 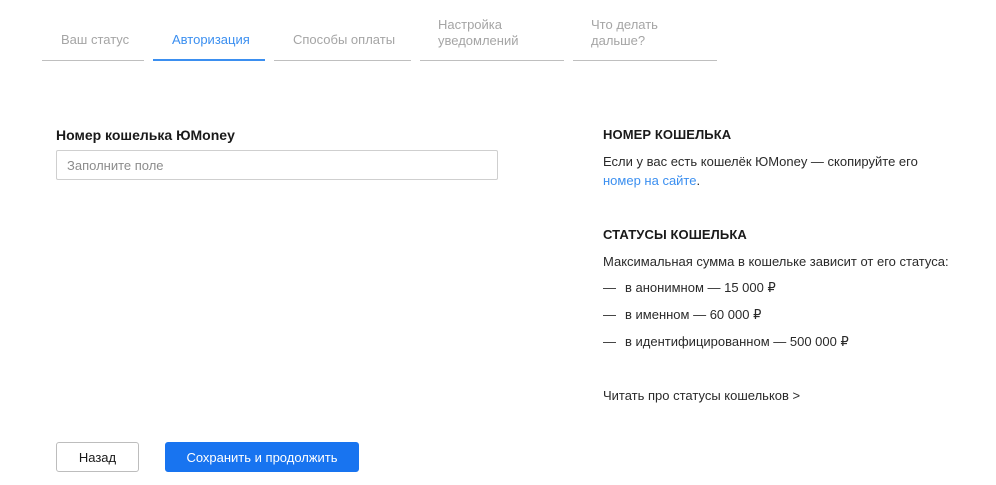 What do you see at coordinates (209, 30) in the screenshot?
I see `tab-authorization: Авторизация` at bounding box center [209, 30].